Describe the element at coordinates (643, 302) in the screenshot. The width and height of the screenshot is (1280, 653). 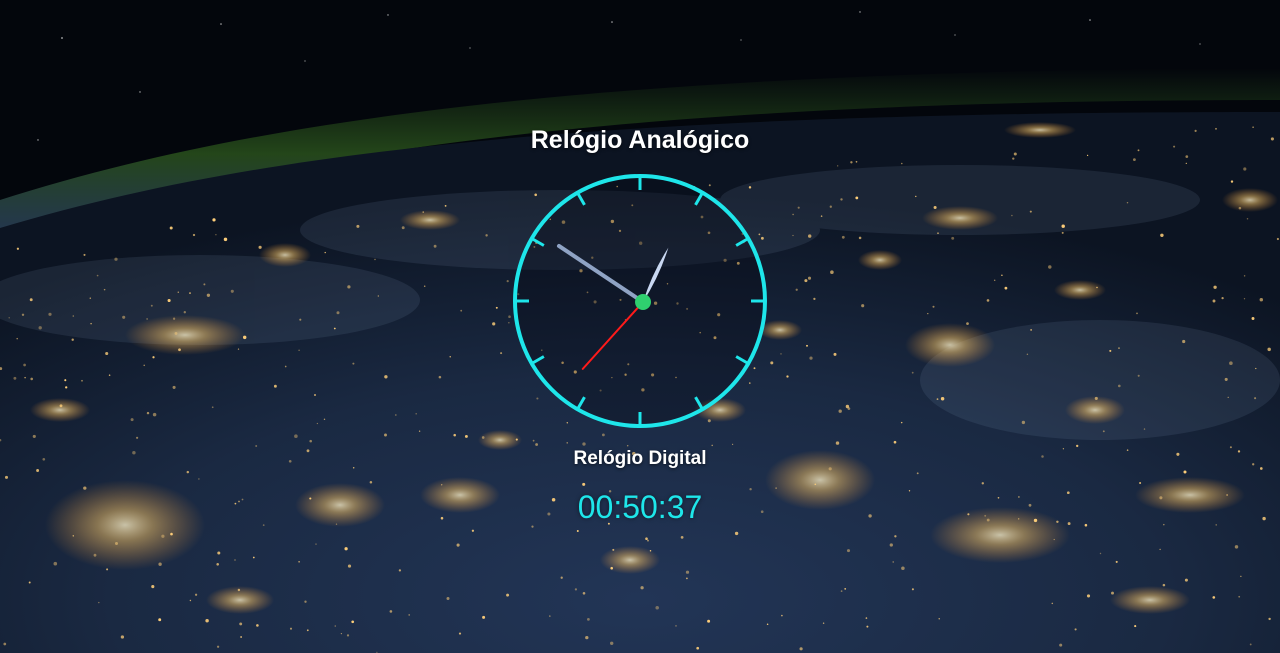
I see `clock-center-dot` at that location.